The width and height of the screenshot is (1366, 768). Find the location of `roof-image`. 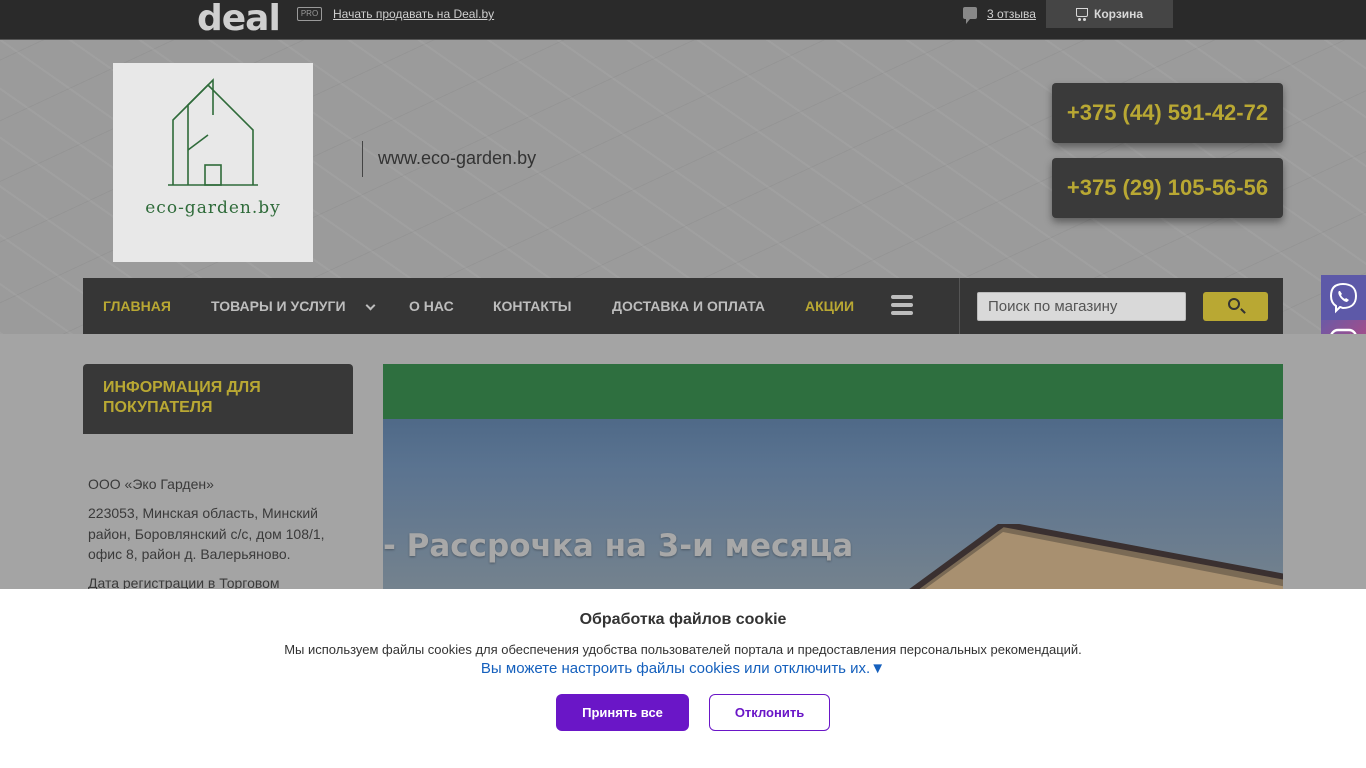

roof-image is located at coordinates (1096, 556).